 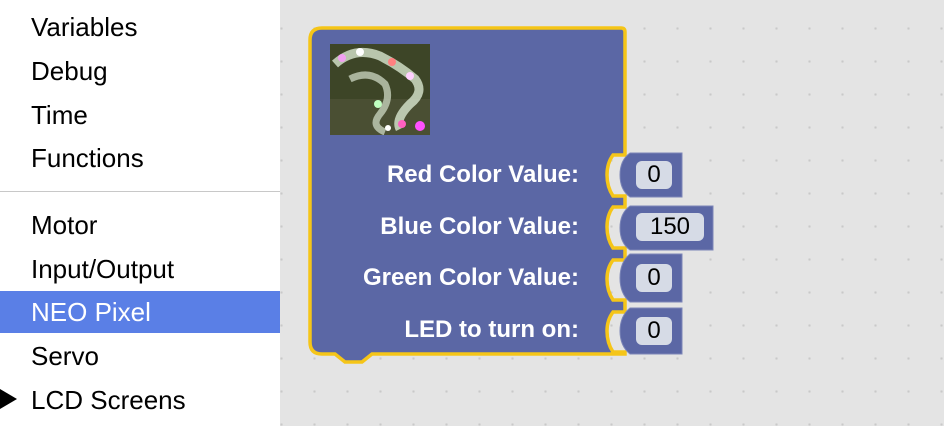 I want to click on led-to-turn-on-label: LED to turn on:, so click(x=491, y=329).